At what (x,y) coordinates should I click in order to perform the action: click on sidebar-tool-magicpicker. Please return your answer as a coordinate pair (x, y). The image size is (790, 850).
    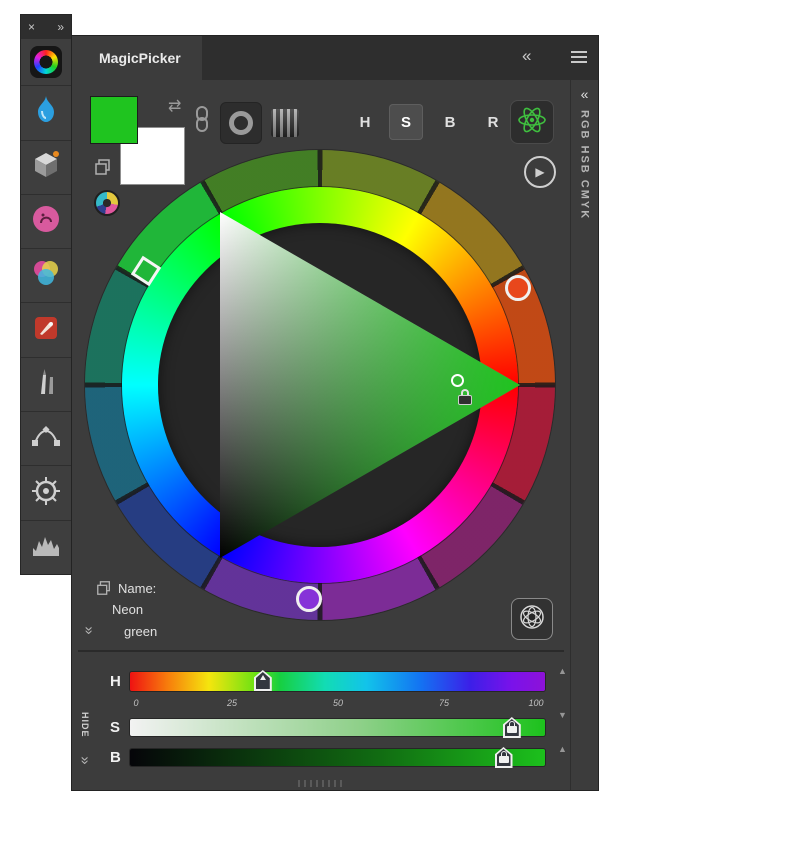
    Looking at the image, I should click on (46, 63).